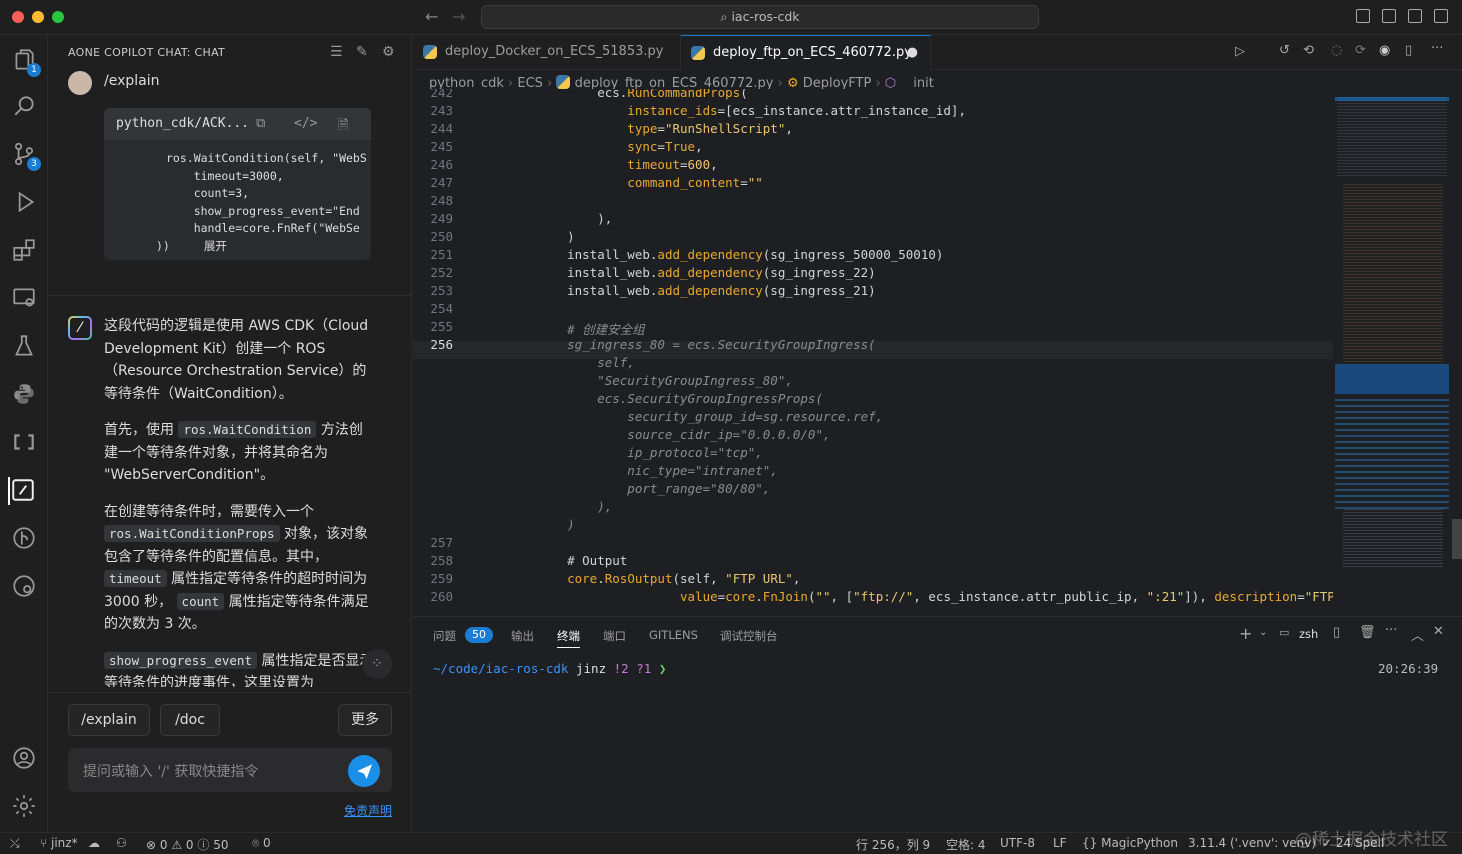 Image resolution: width=1462 pixels, height=854 pixels. Describe the element at coordinates (1441, 16) in the screenshot. I see `customize-layout-icon` at that location.